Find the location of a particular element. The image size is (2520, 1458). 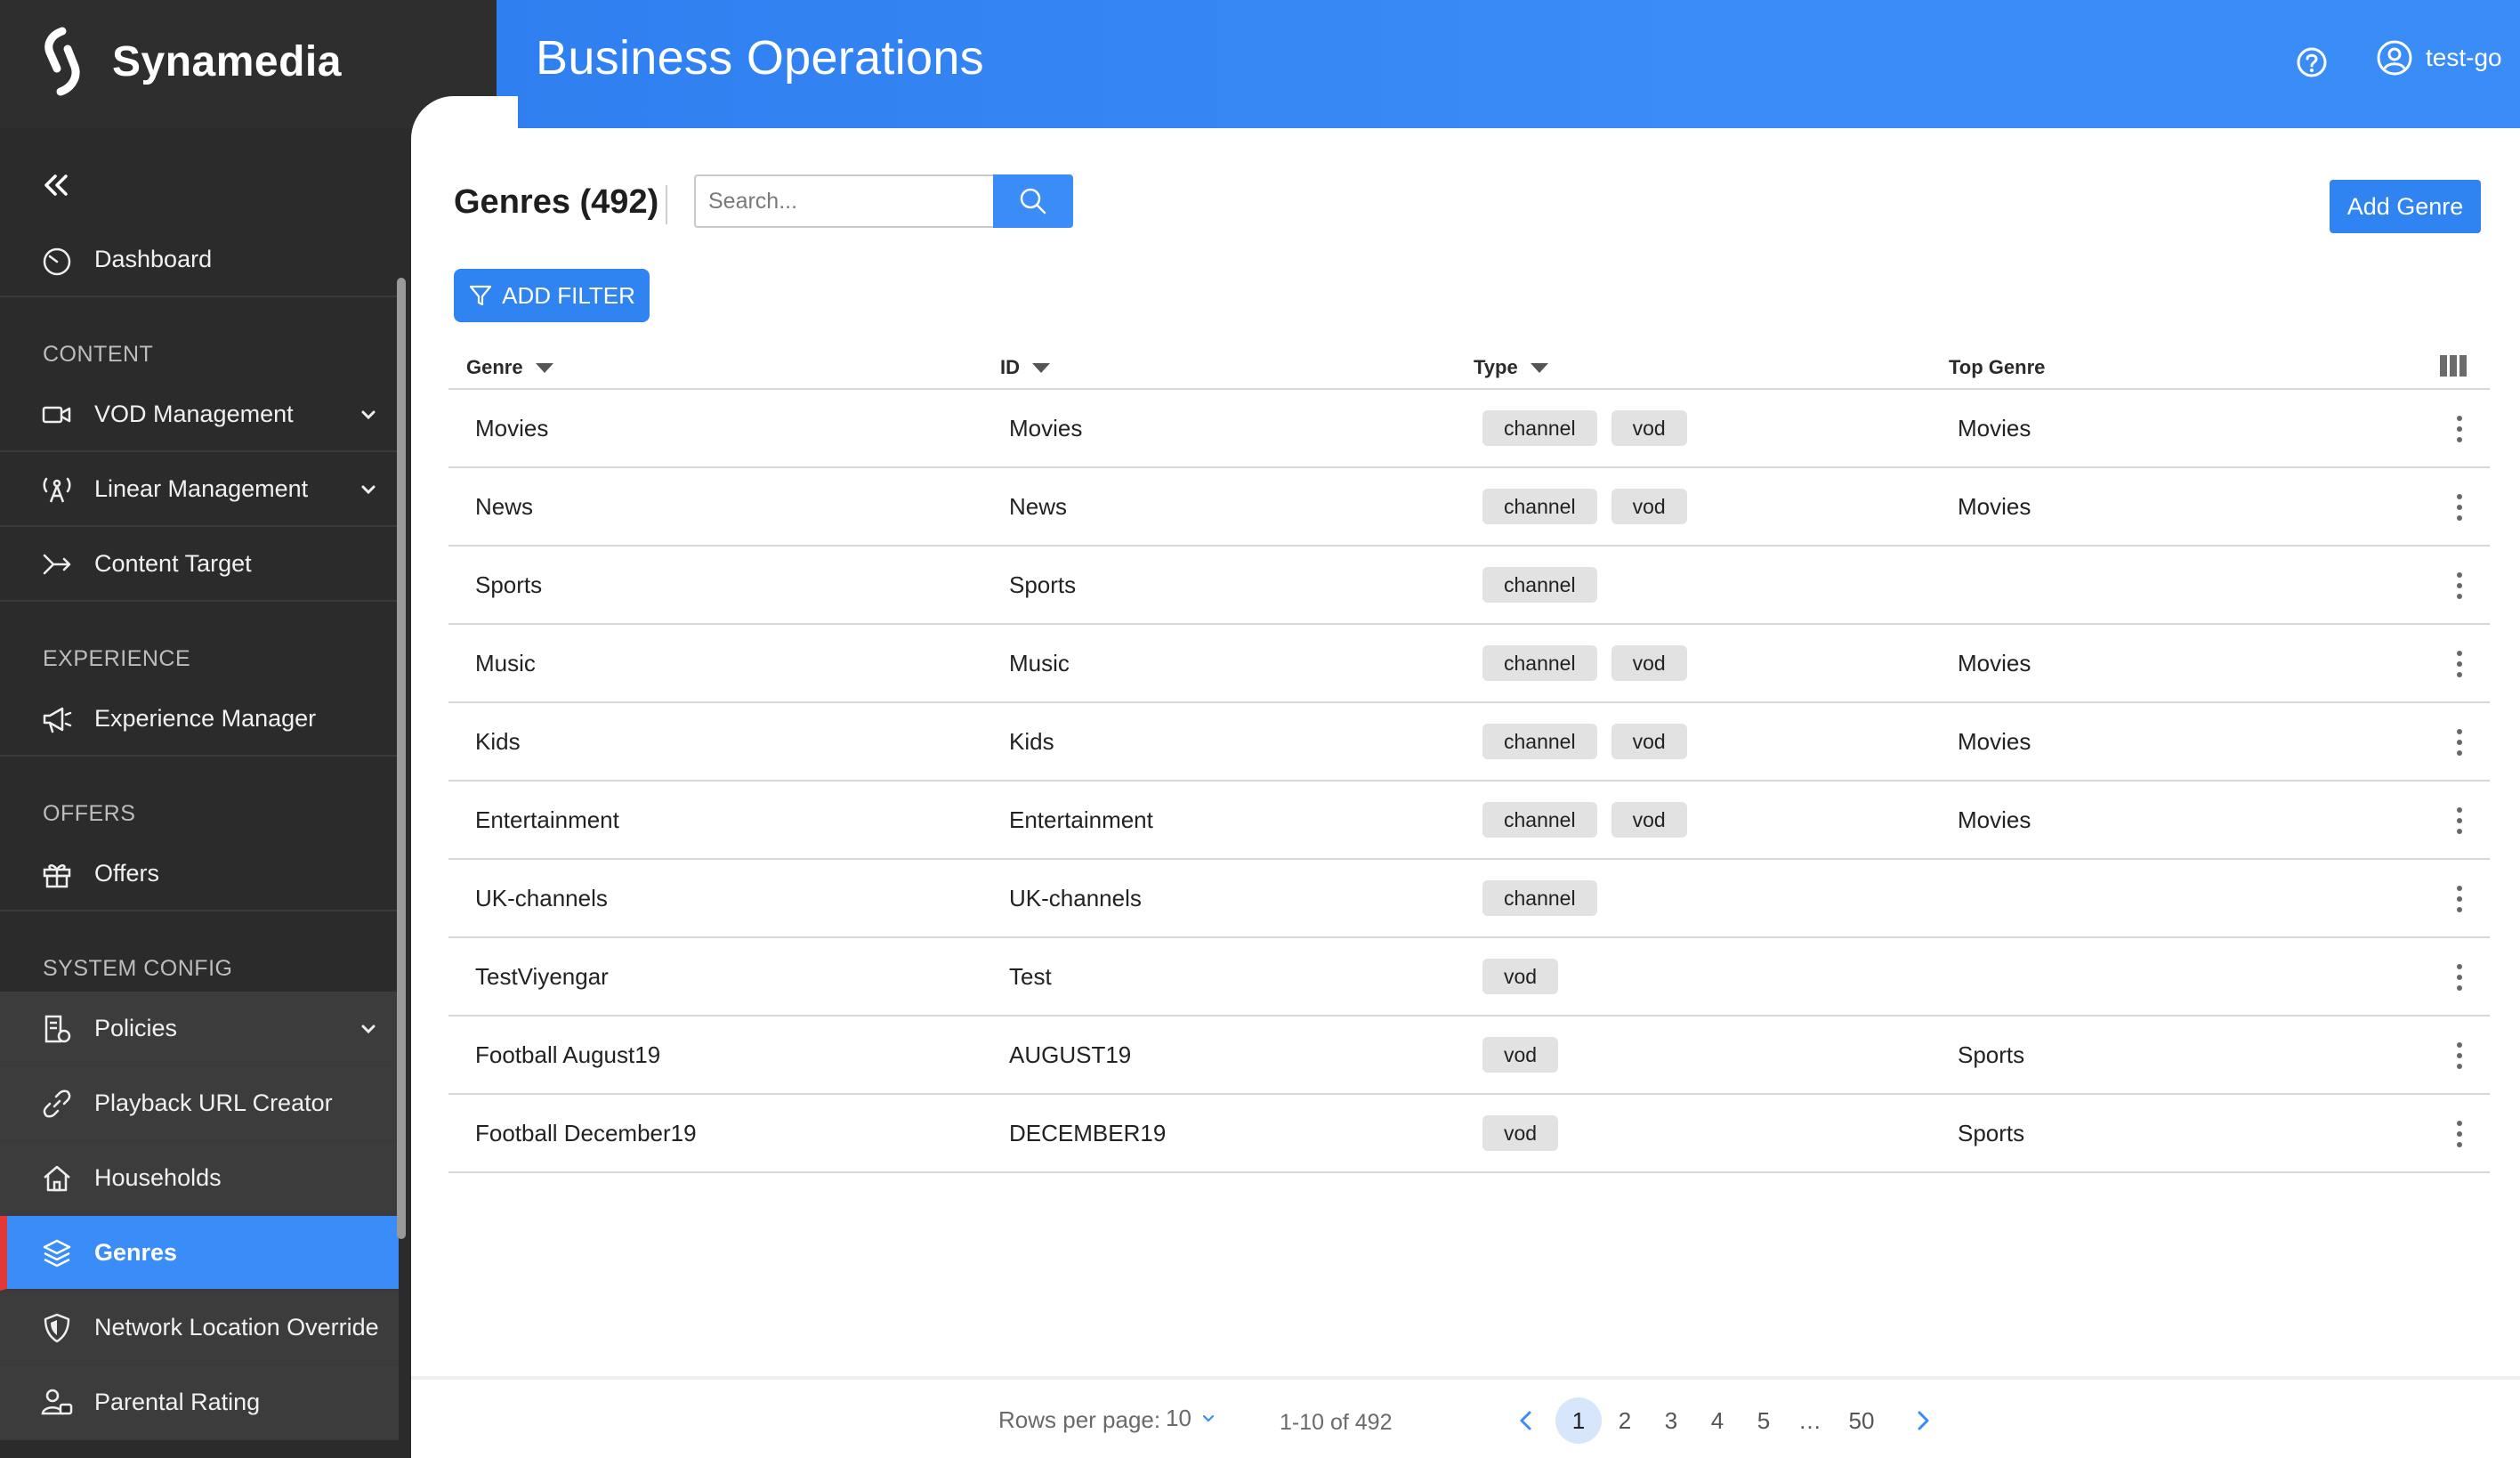

sidebar-item-genres: Genres is located at coordinates (199, 1253).